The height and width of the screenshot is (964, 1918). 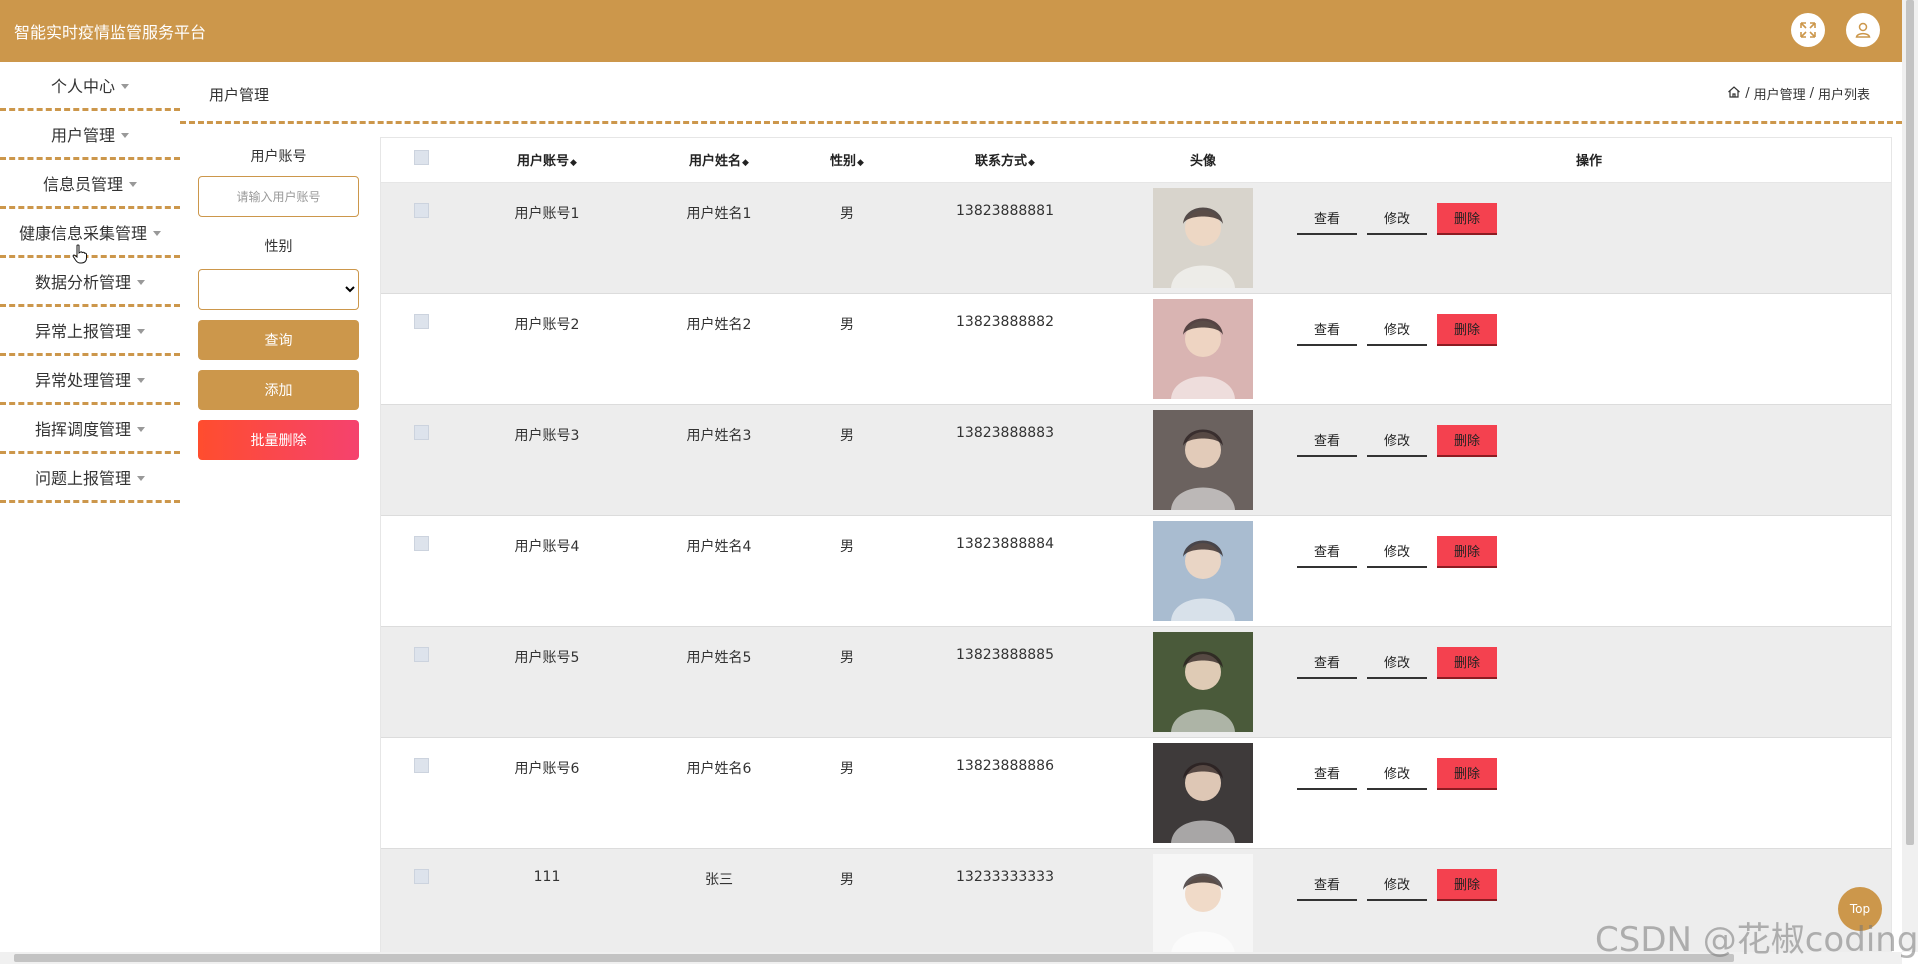 I want to click on name-cell: 用户姓名5, so click(x=719, y=682).